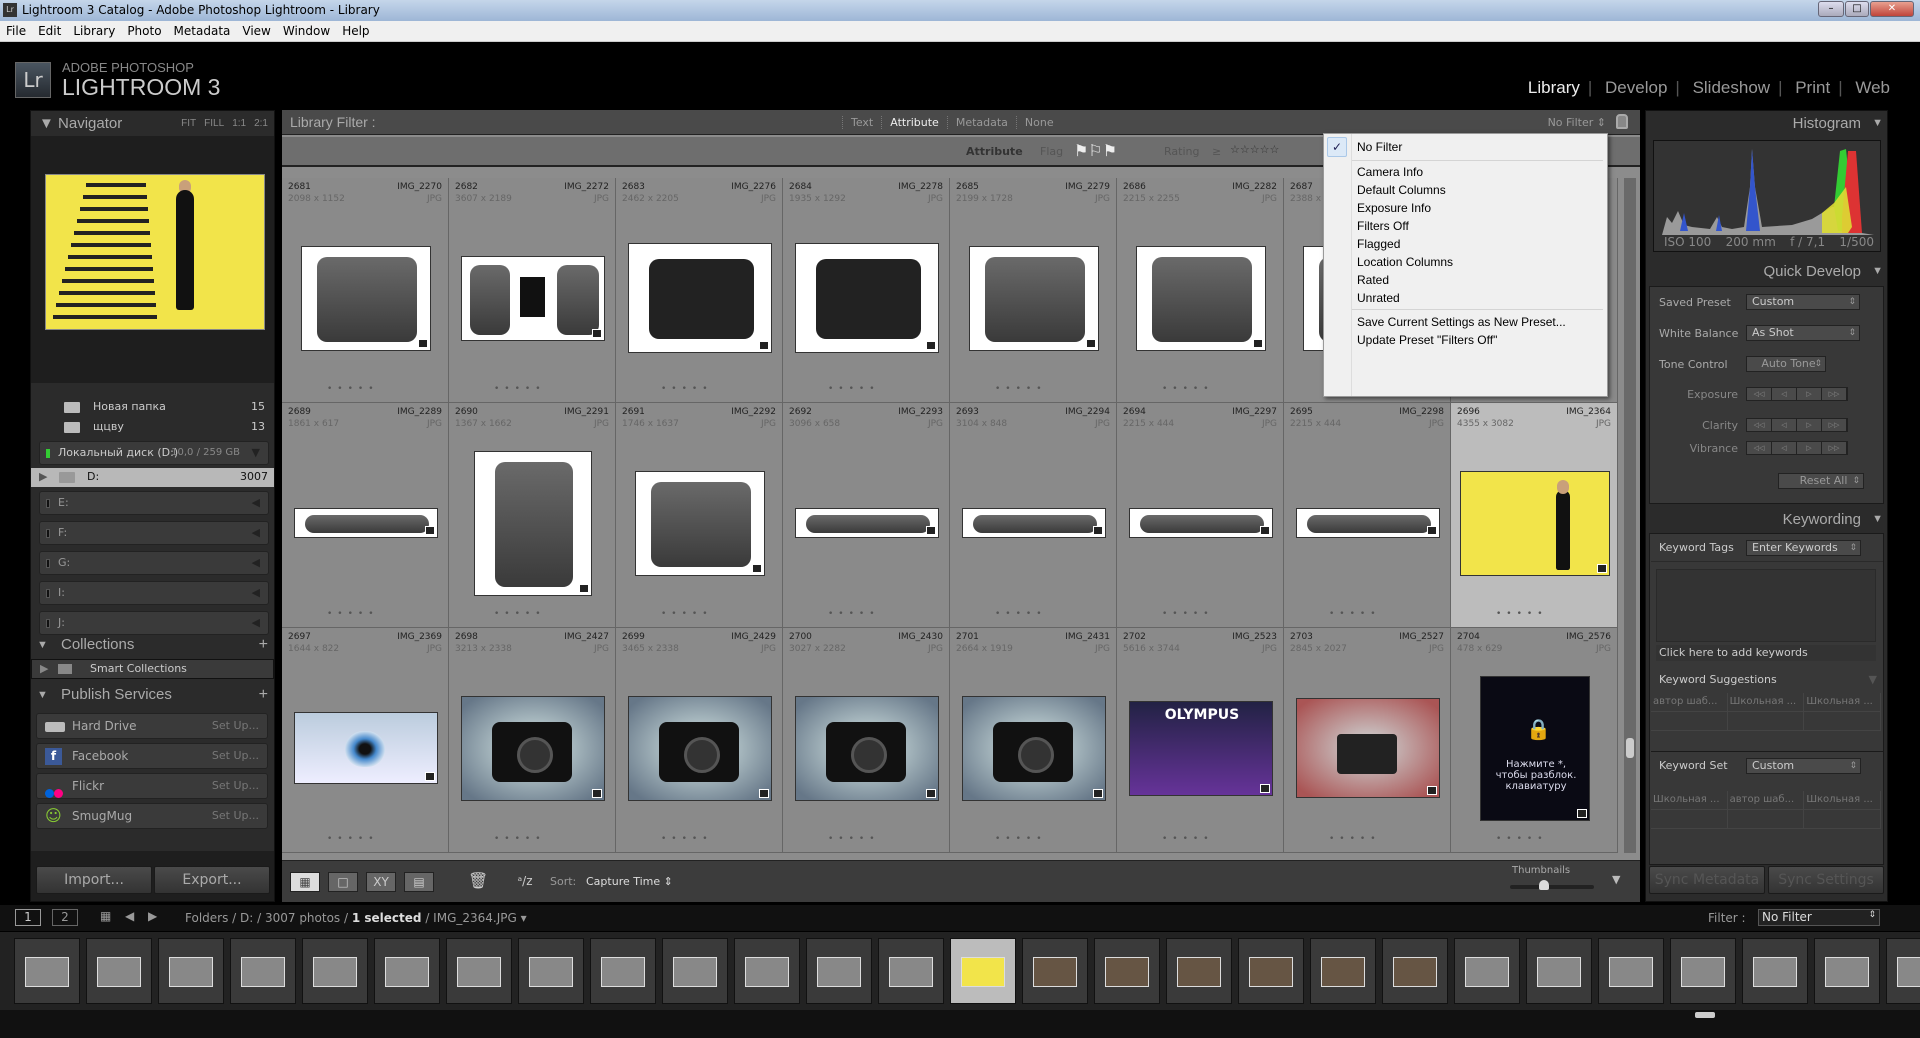 The width and height of the screenshot is (1920, 1038). What do you see at coordinates (981, 122) in the screenshot?
I see `filter-tab-metadata: Metadata` at bounding box center [981, 122].